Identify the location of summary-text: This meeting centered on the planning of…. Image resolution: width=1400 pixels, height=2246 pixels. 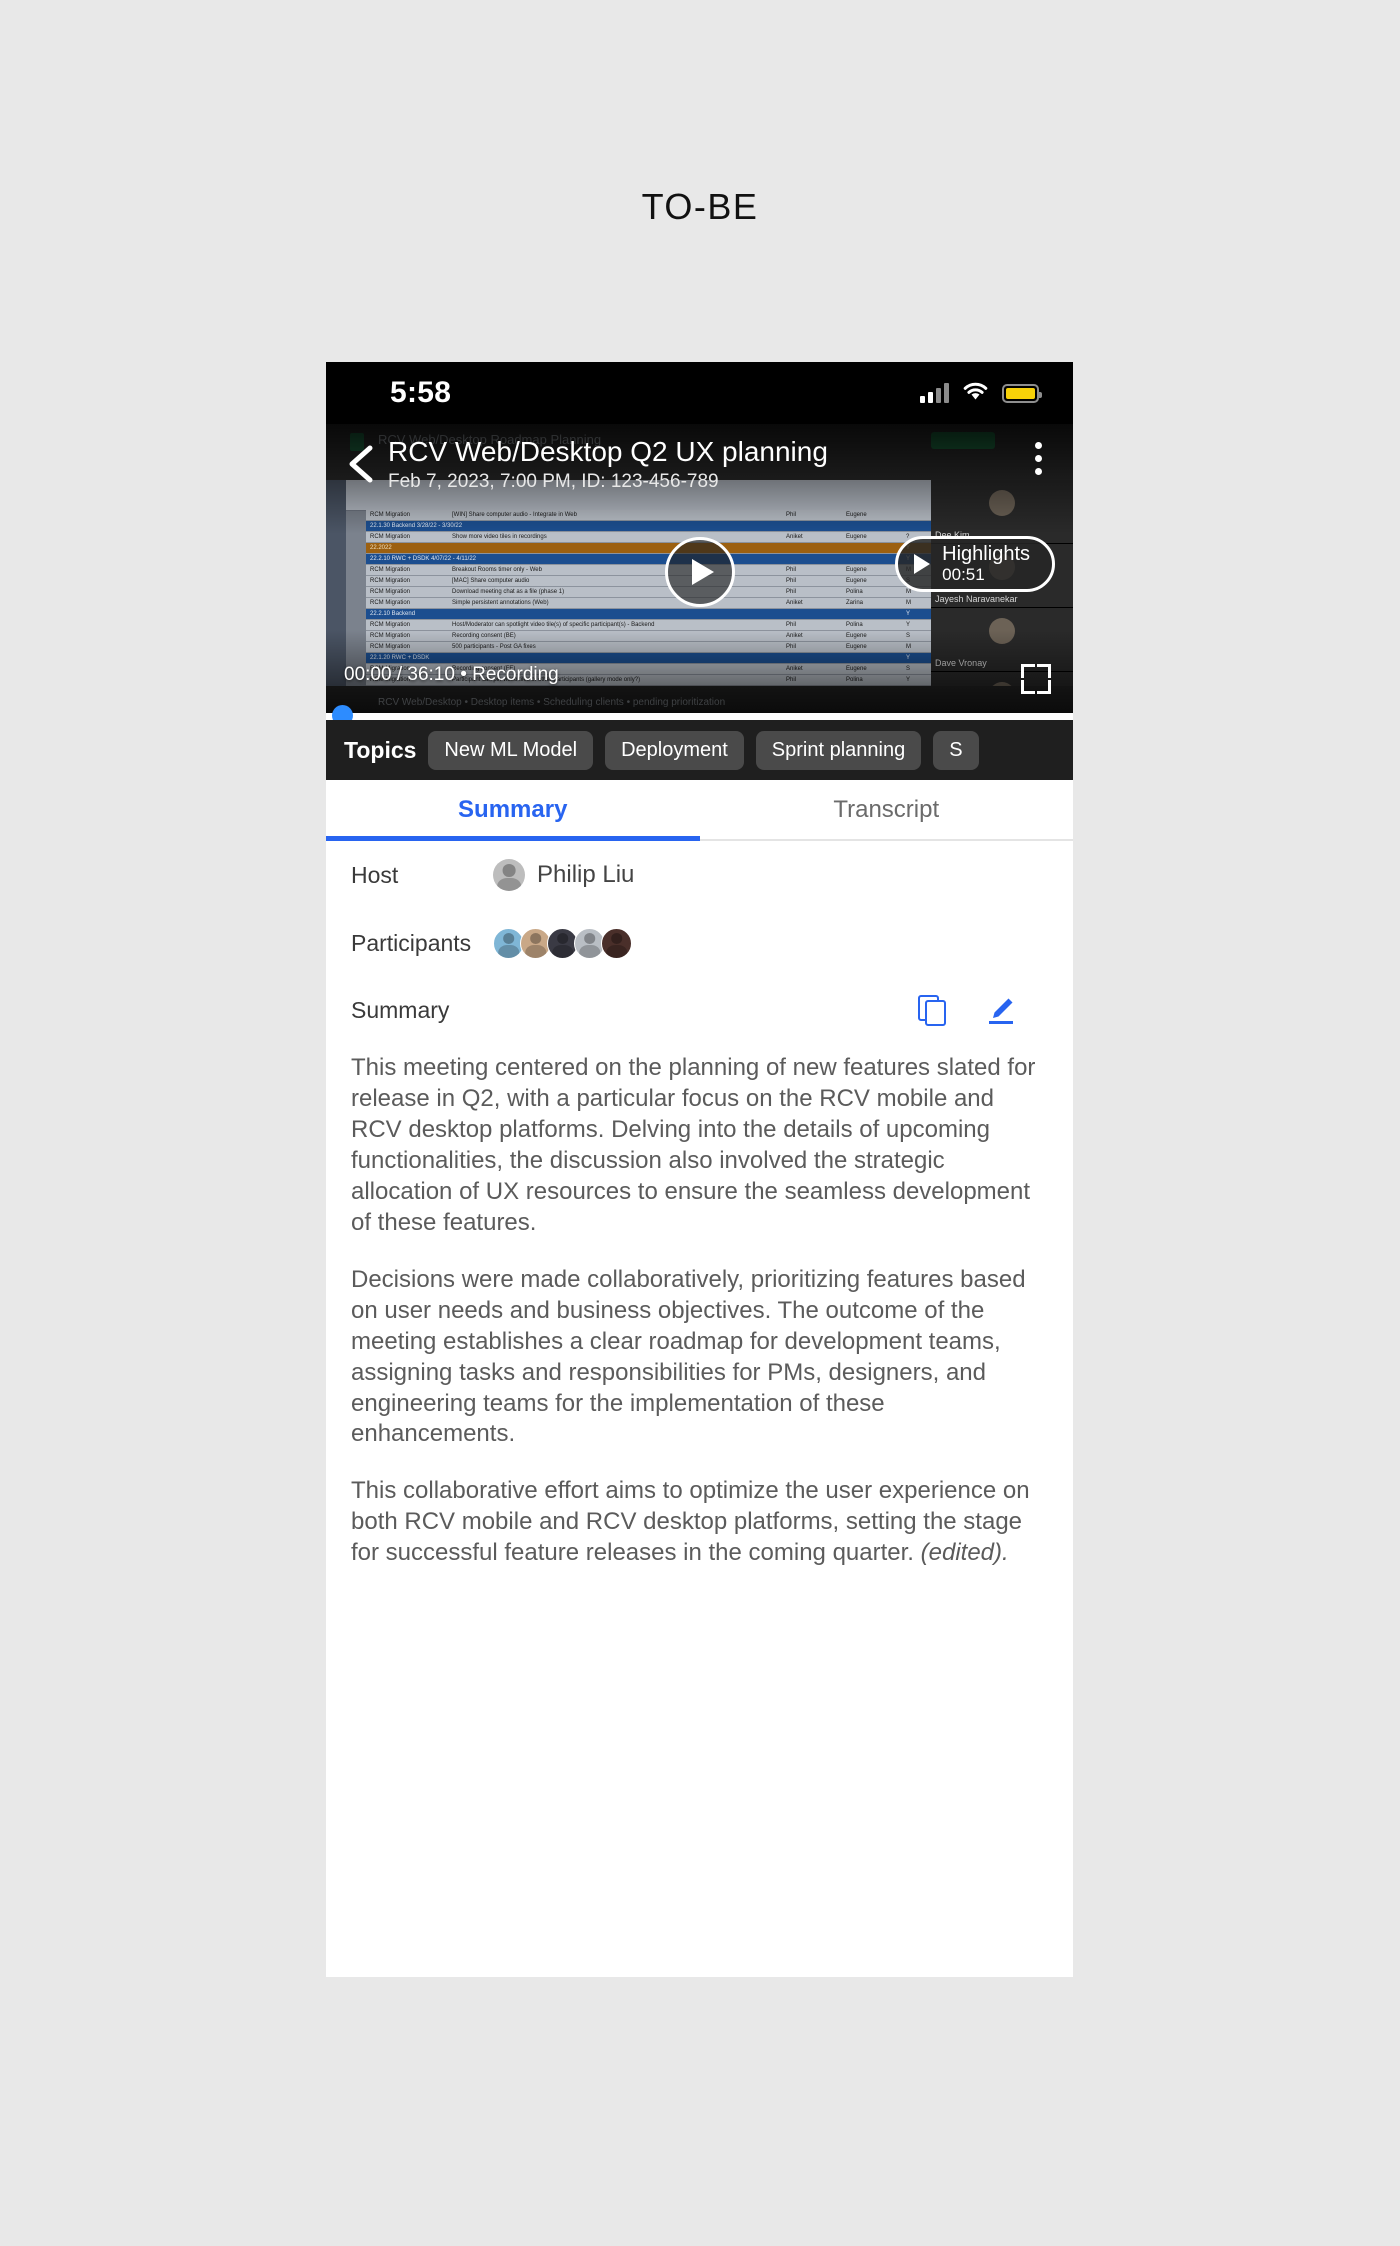
(699, 1320).